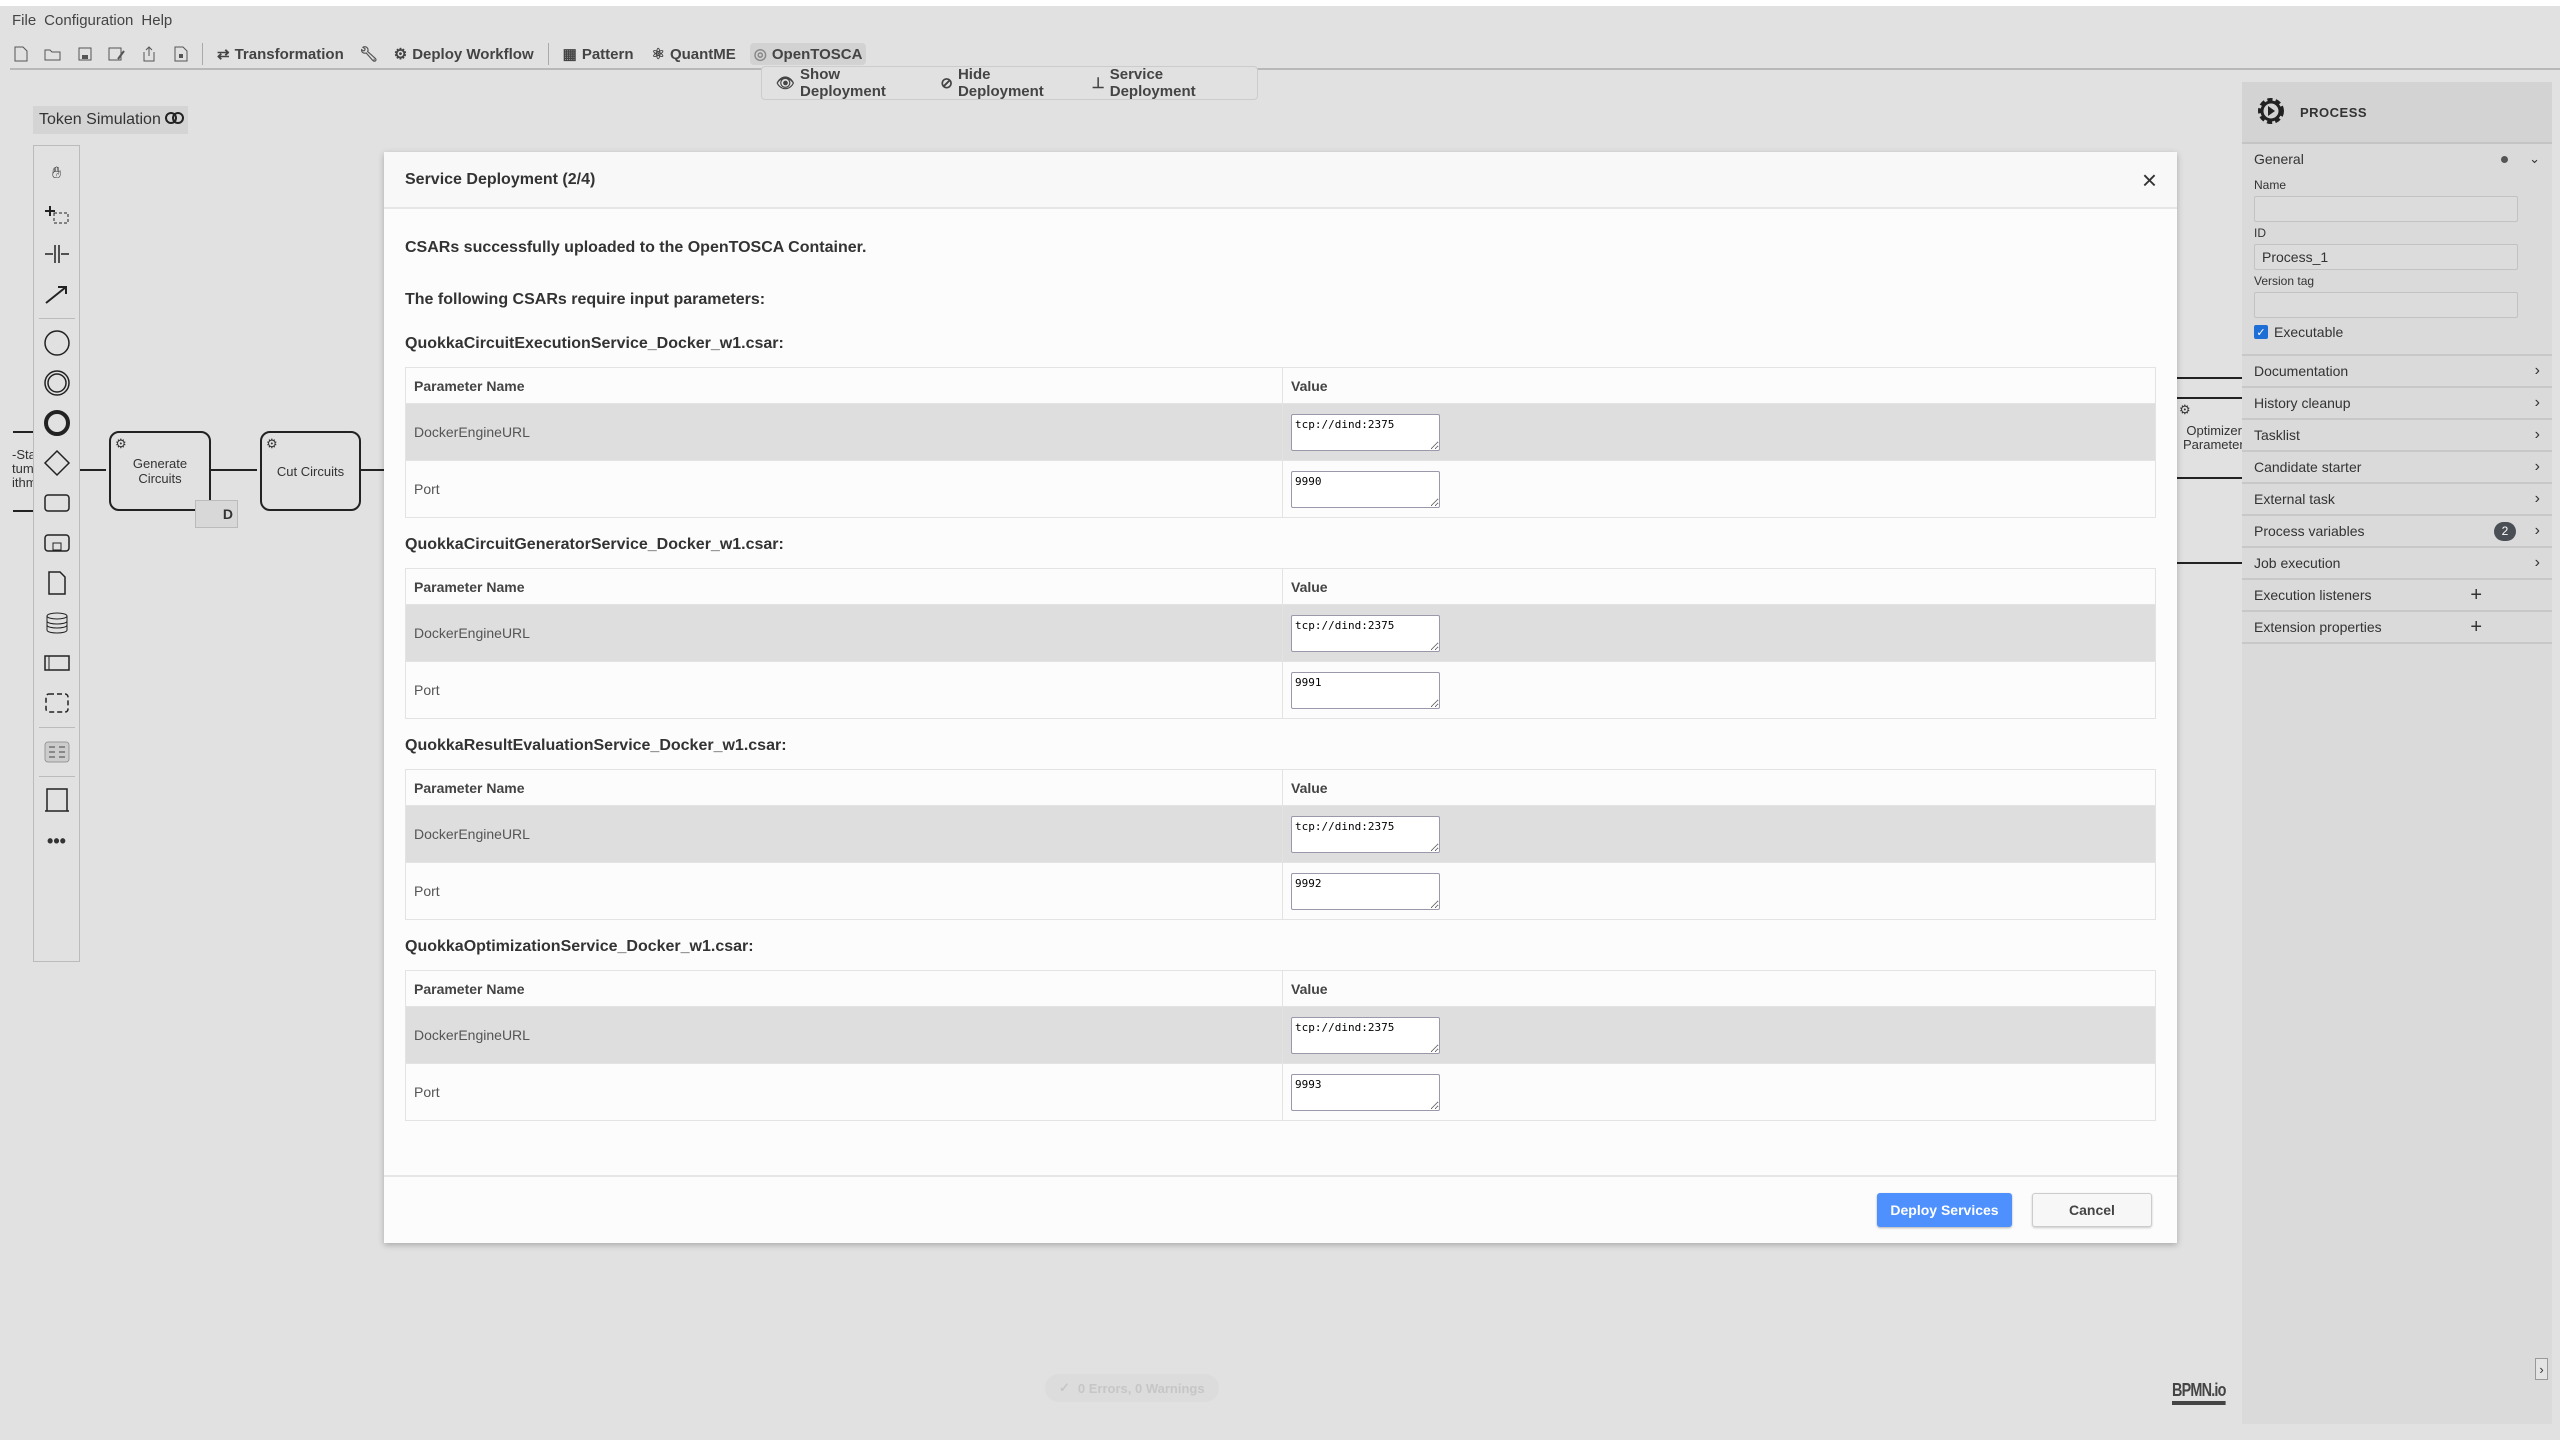 The height and width of the screenshot is (1440, 2560). What do you see at coordinates (57, 583) in the screenshot?
I see `data-object-icon` at bounding box center [57, 583].